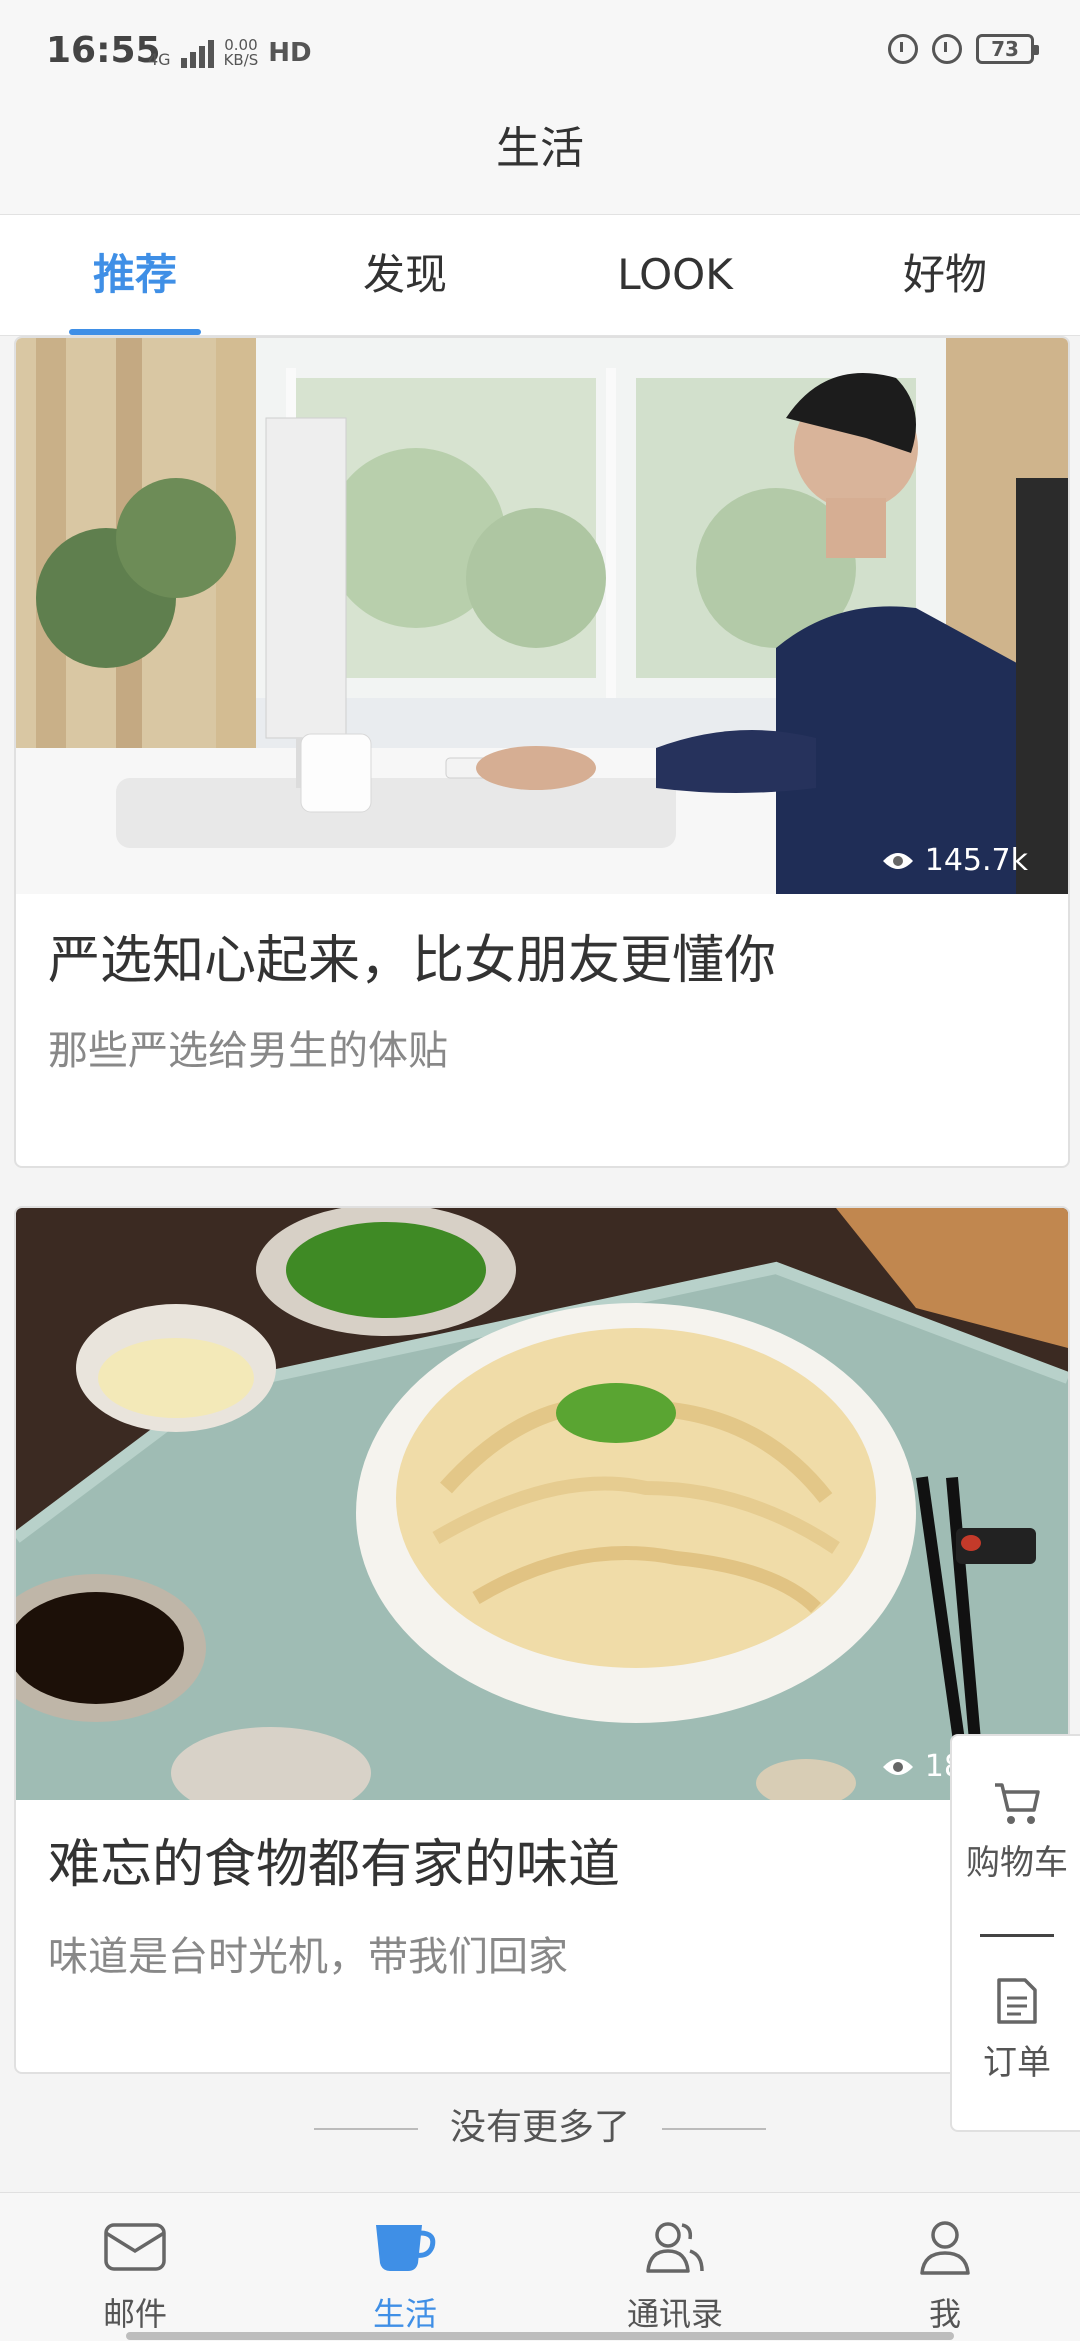  Describe the element at coordinates (308, 1957) in the screenshot. I see `article-subtitle: 味道是台时光机，带我们回家` at that location.